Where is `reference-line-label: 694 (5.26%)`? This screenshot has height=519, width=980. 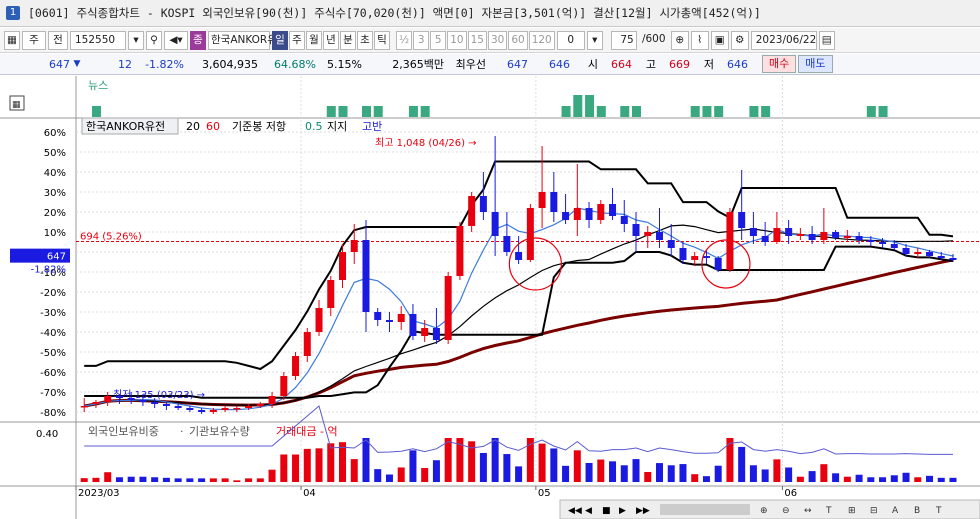 reference-line-label: 694 (5.26%) is located at coordinates (111, 236).